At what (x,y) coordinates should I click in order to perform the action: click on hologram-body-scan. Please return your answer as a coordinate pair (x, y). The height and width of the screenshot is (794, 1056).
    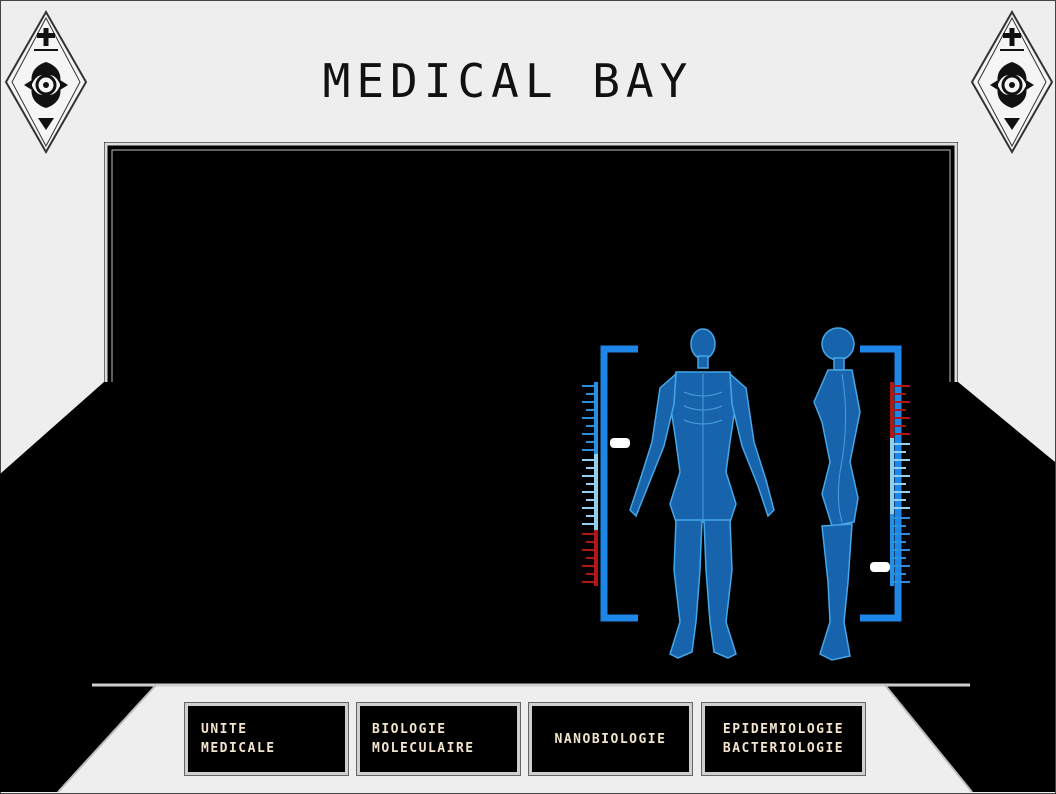
    Looking at the image, I should click on (746, 494).